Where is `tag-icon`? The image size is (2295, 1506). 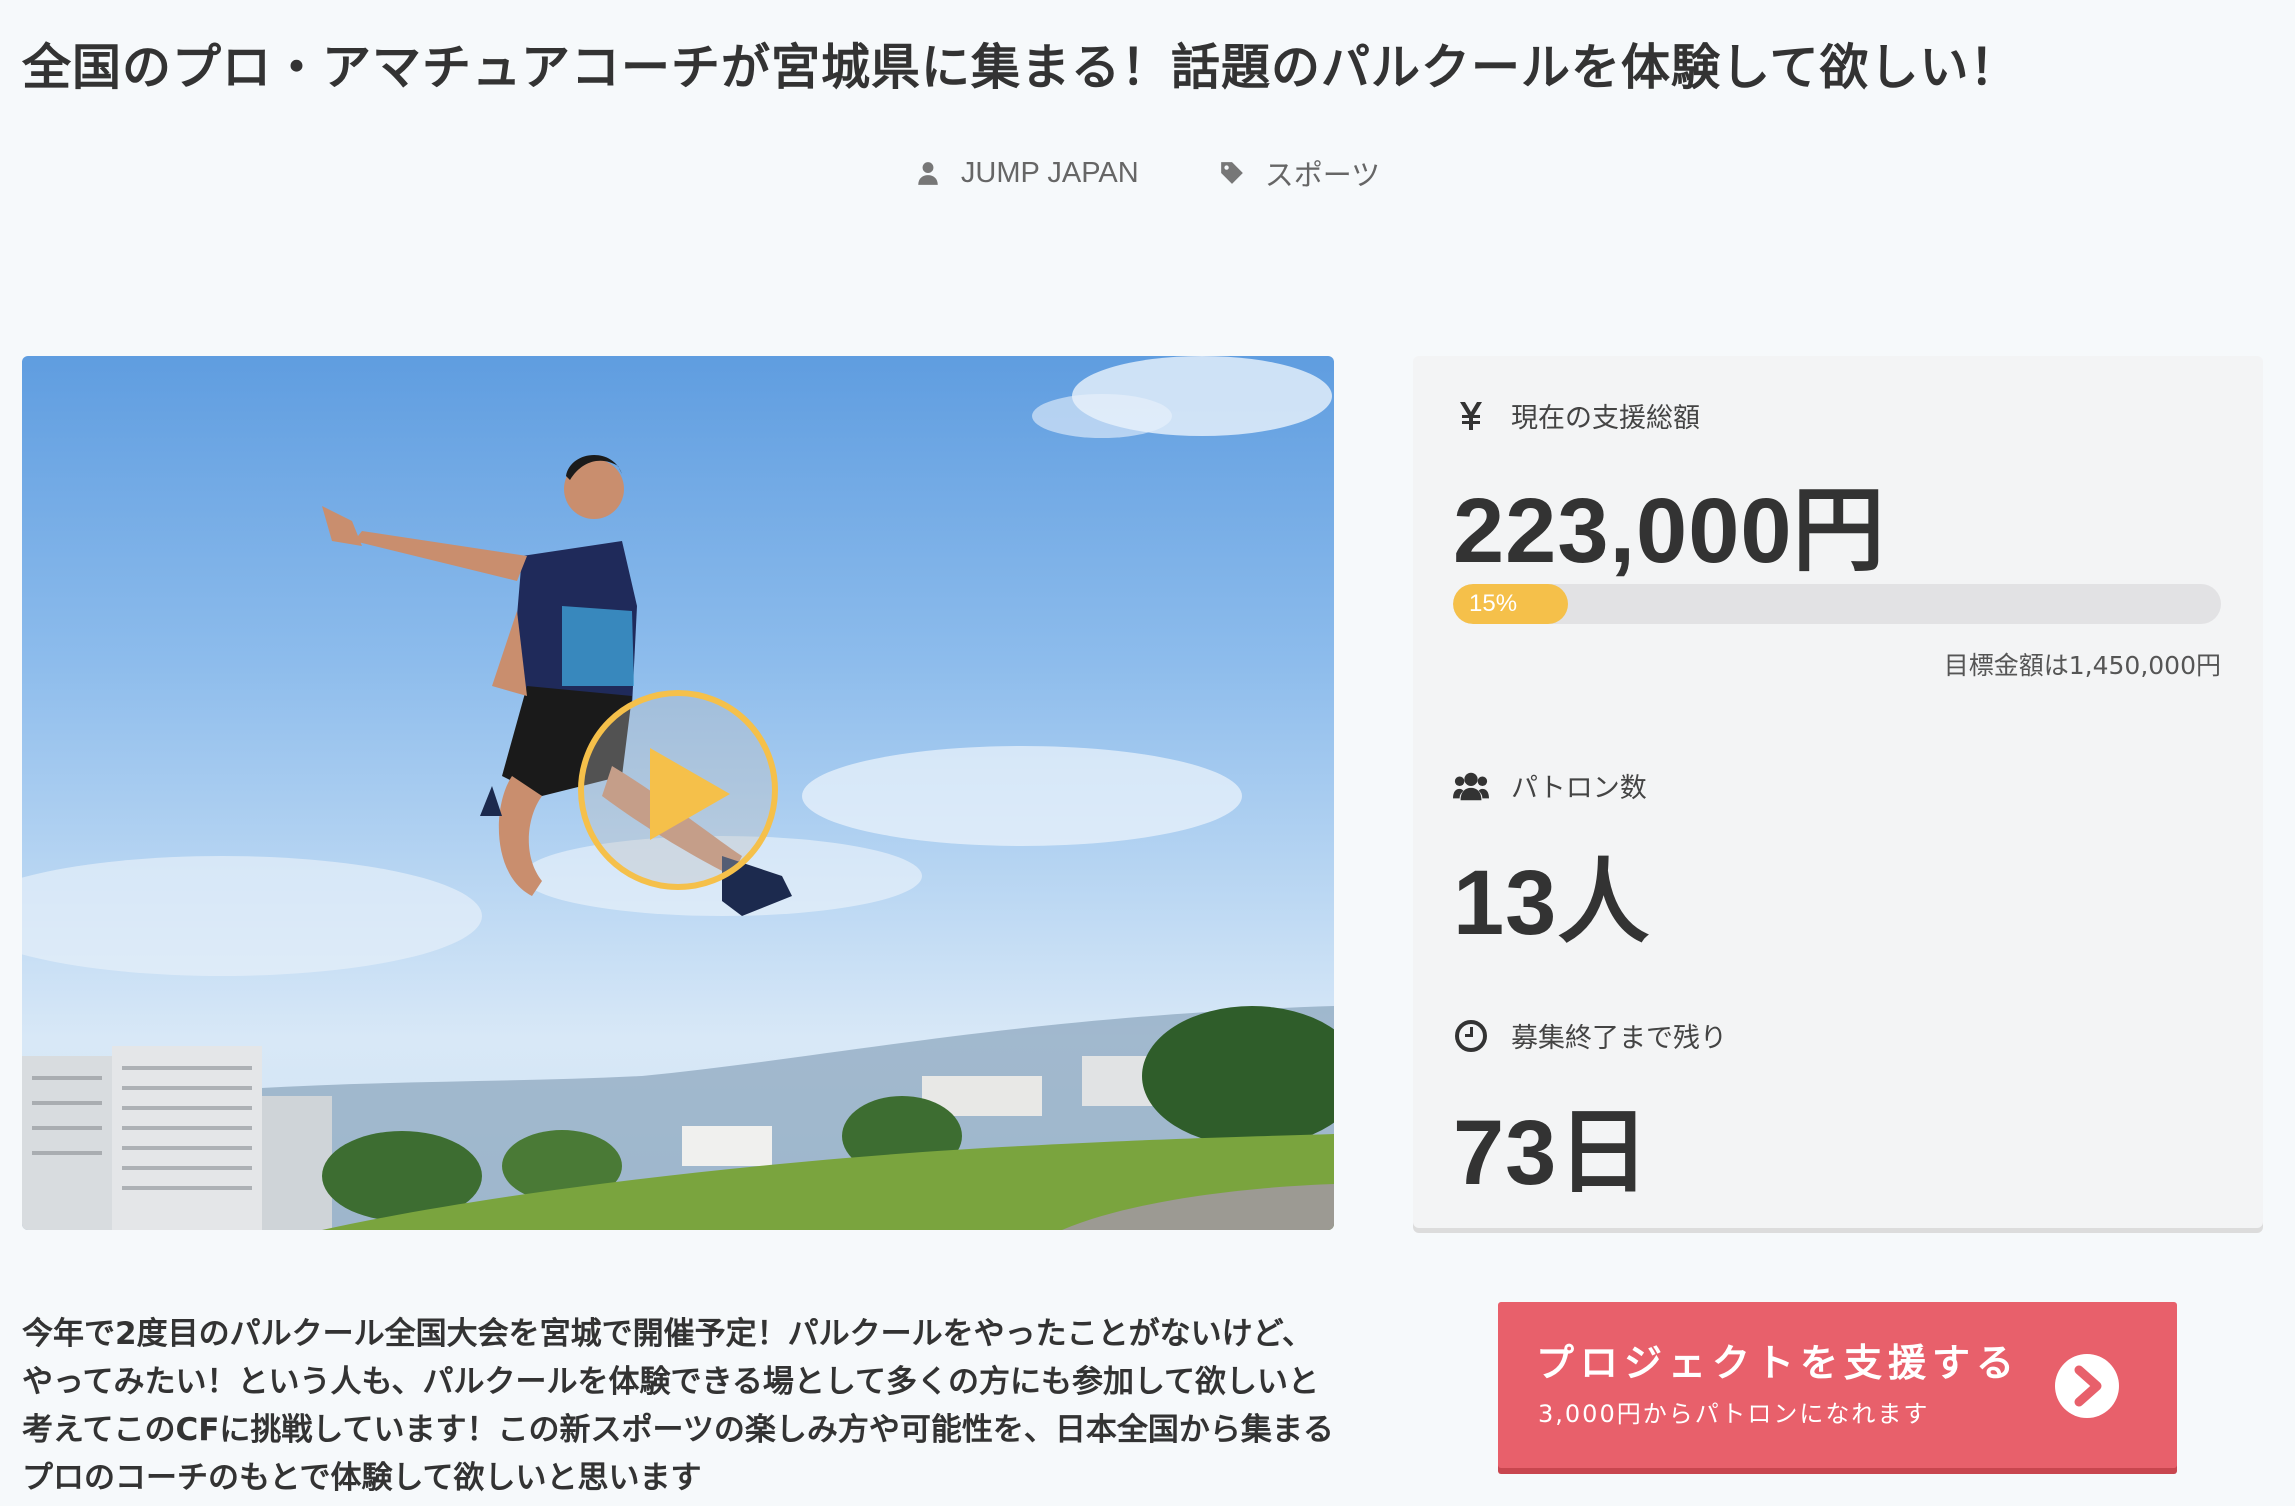 tag-icon is located at coordinates (1231, 173).